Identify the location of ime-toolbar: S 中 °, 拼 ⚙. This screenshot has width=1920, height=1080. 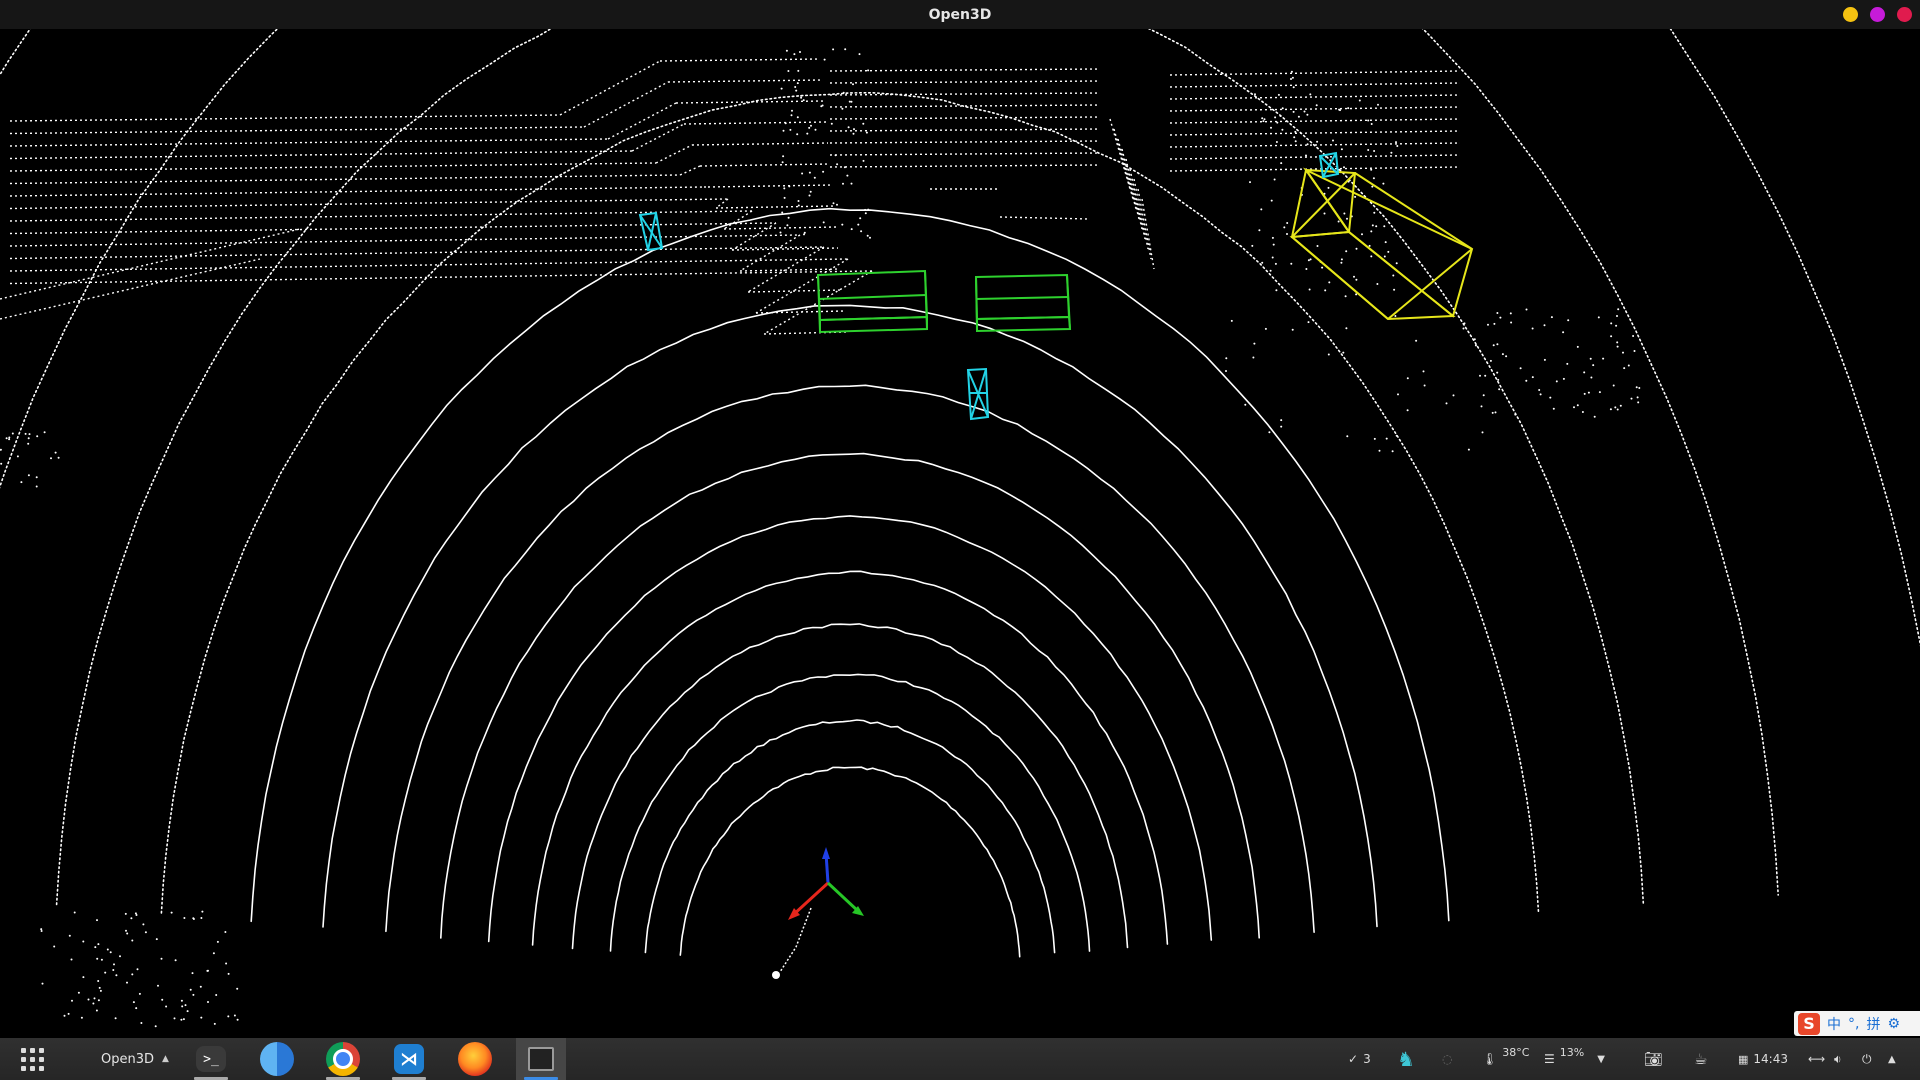
(1857, 1023).